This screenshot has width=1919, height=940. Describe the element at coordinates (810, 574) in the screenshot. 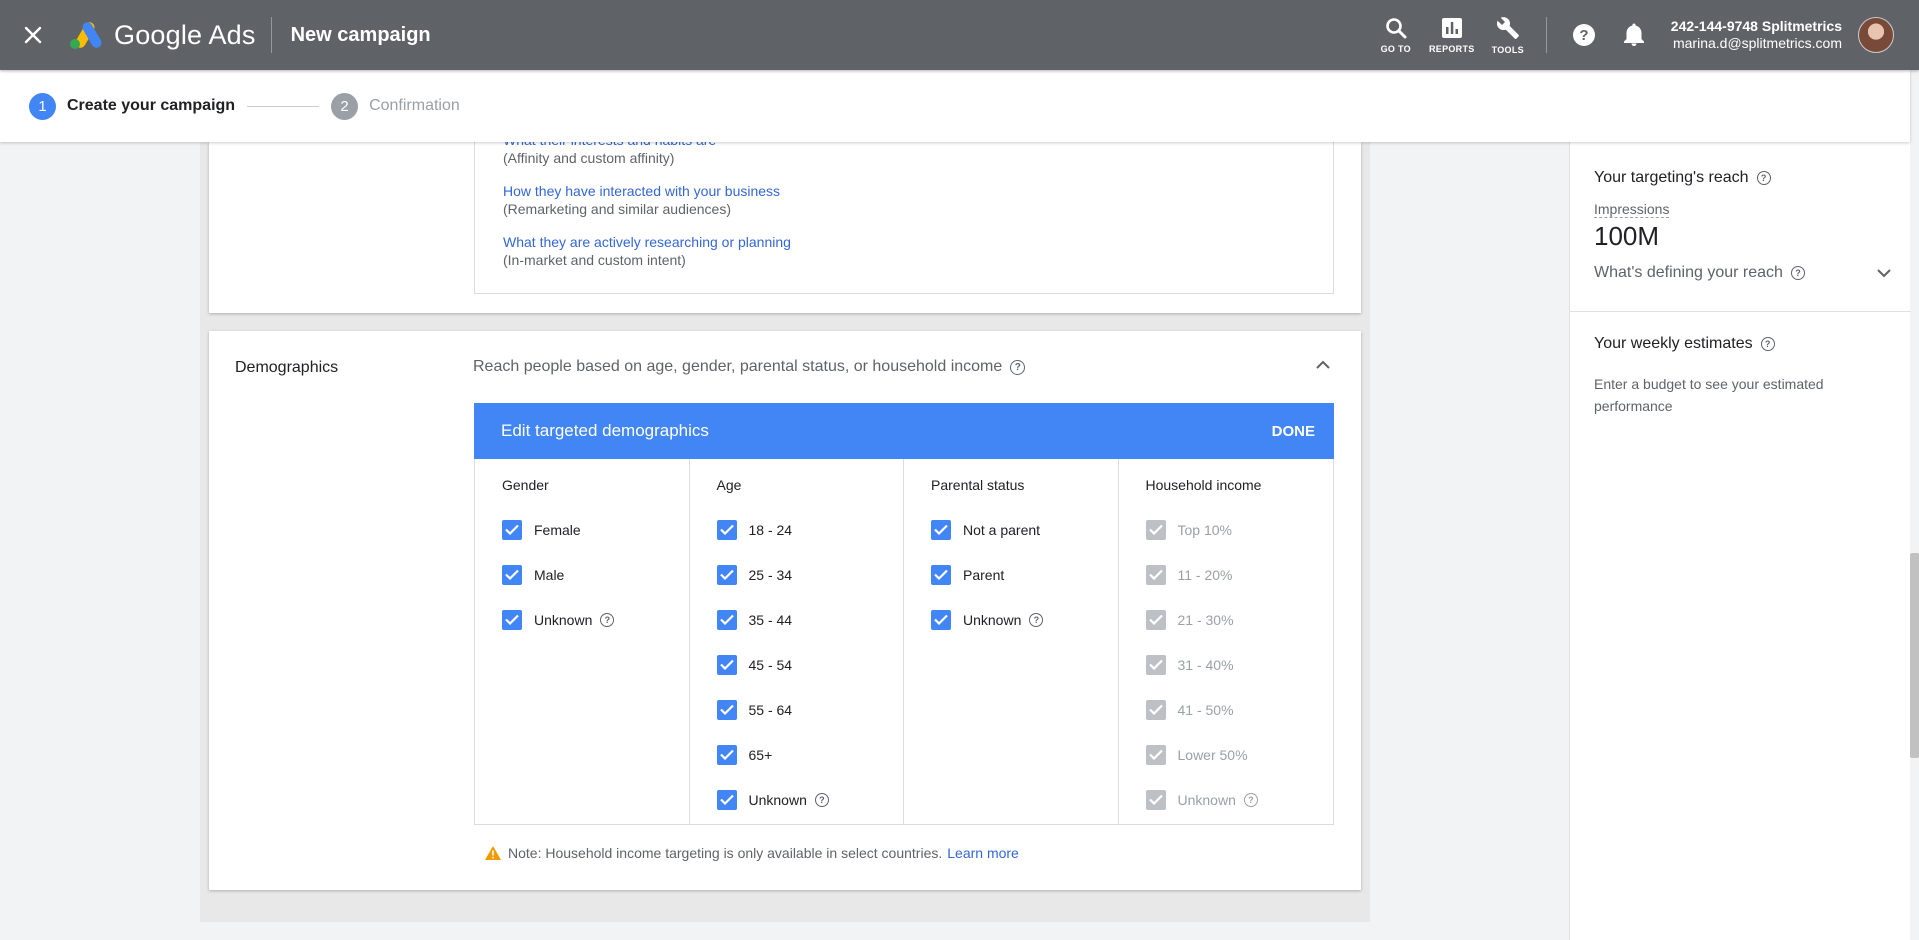

I see `checkbox-option: 25 - 34` at that location.